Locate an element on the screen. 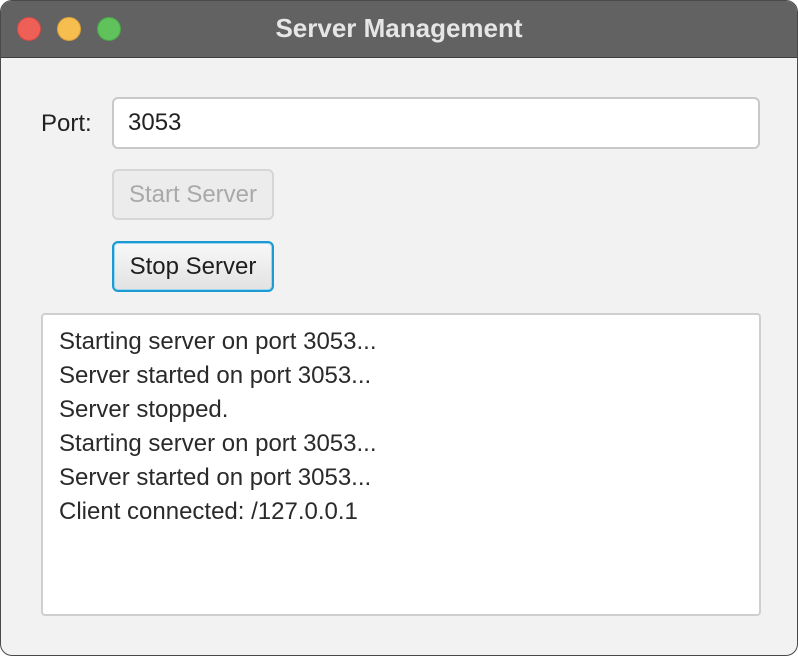 This screenshot has height=656, width=798. title-bar: Server Management is located at coordinates (399, 29).